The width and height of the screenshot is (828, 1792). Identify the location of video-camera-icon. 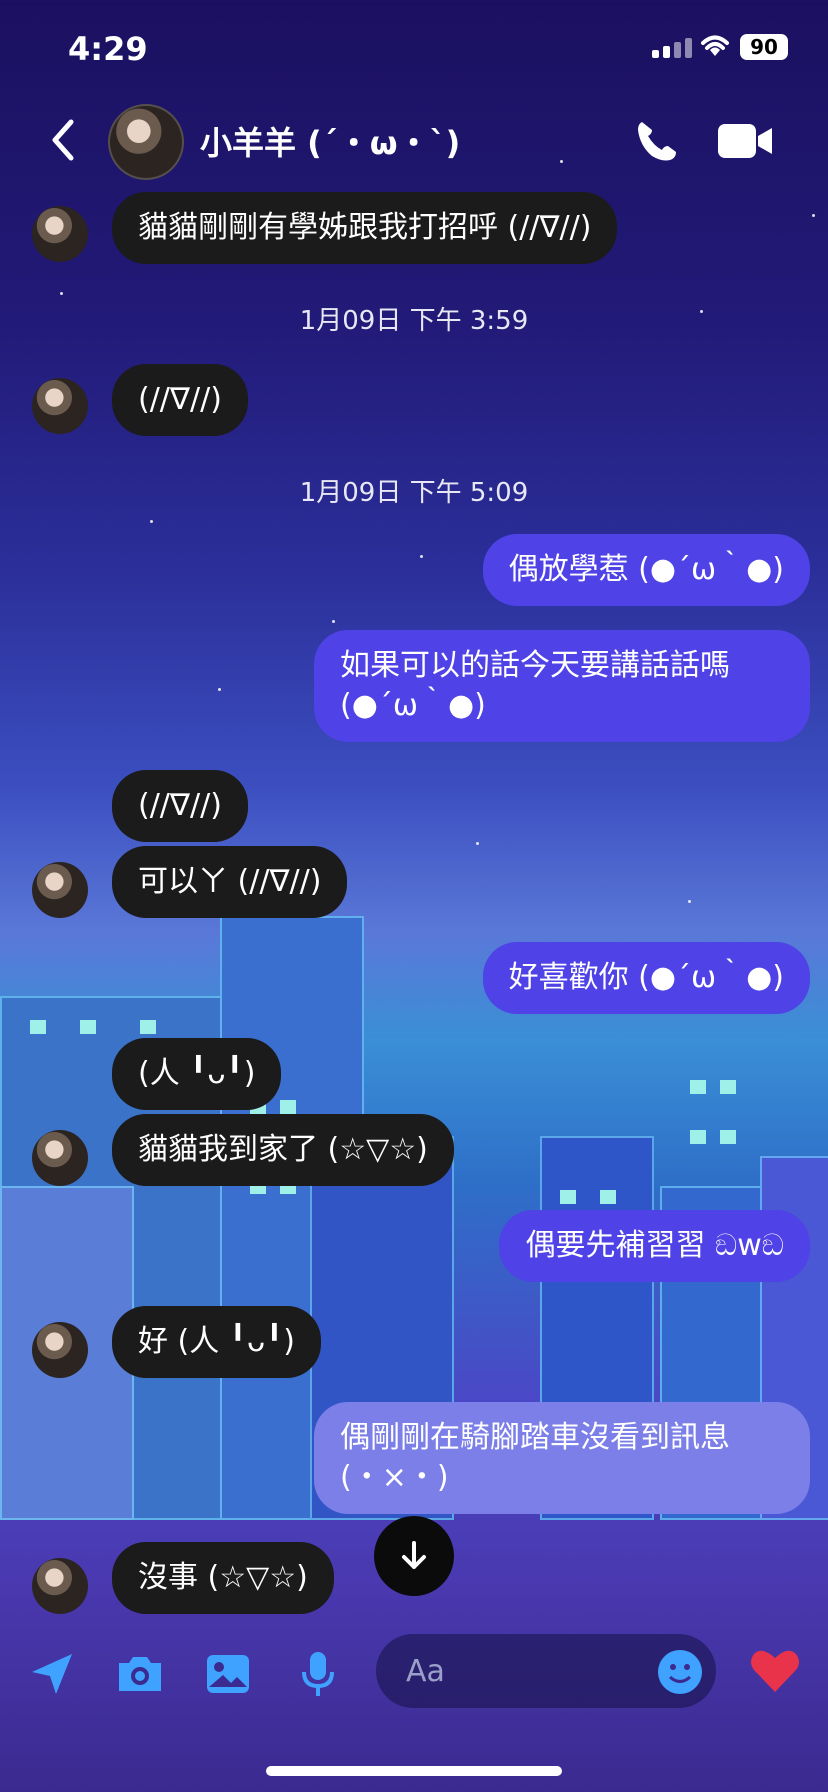
(745, 141).